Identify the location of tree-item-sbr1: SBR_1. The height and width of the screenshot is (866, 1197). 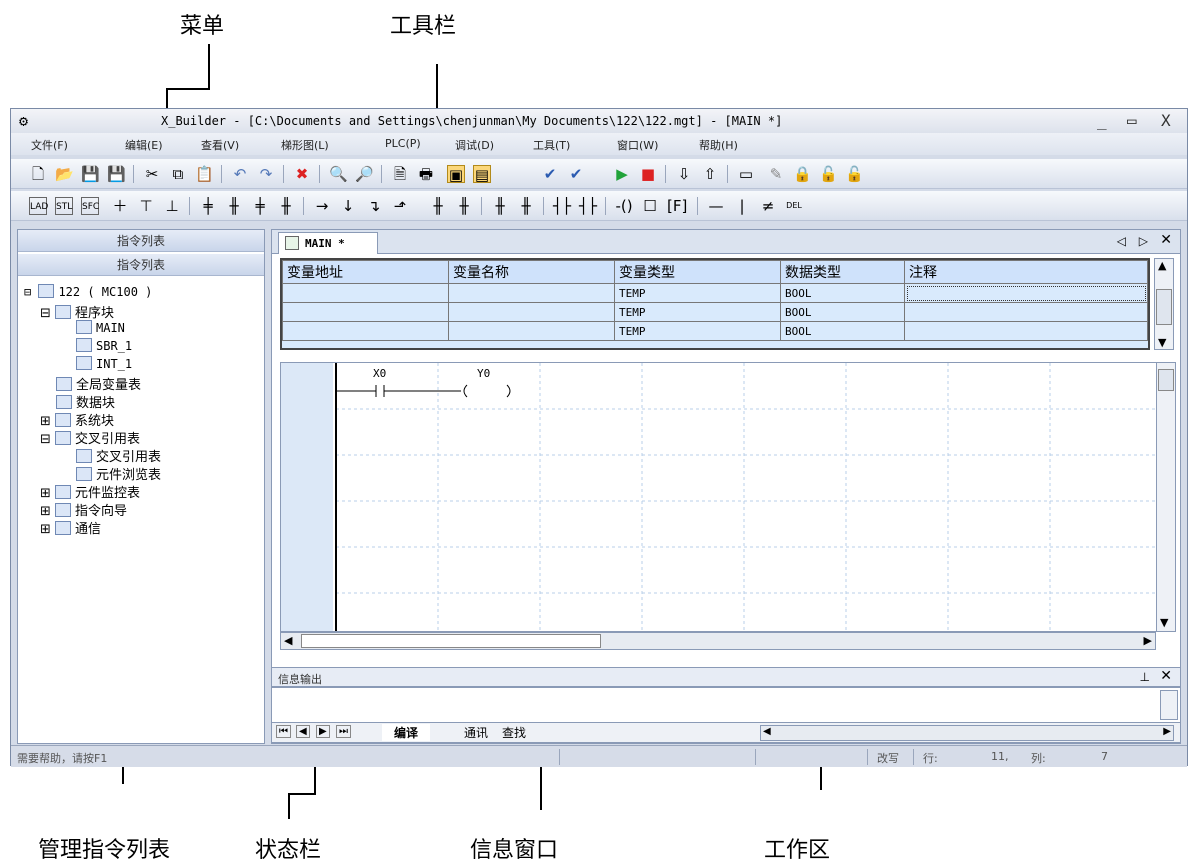
(104, 345).